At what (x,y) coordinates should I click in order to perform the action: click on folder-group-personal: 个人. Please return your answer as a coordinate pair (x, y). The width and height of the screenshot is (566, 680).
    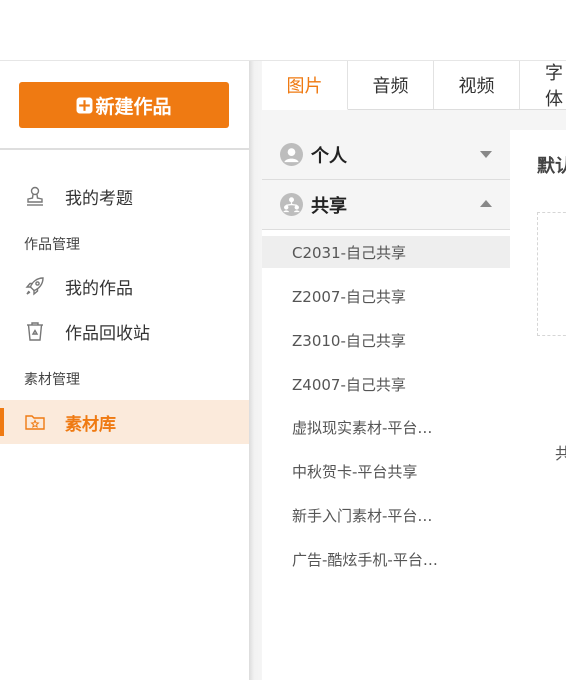
    Looking at the image, I should click on (386, 155).